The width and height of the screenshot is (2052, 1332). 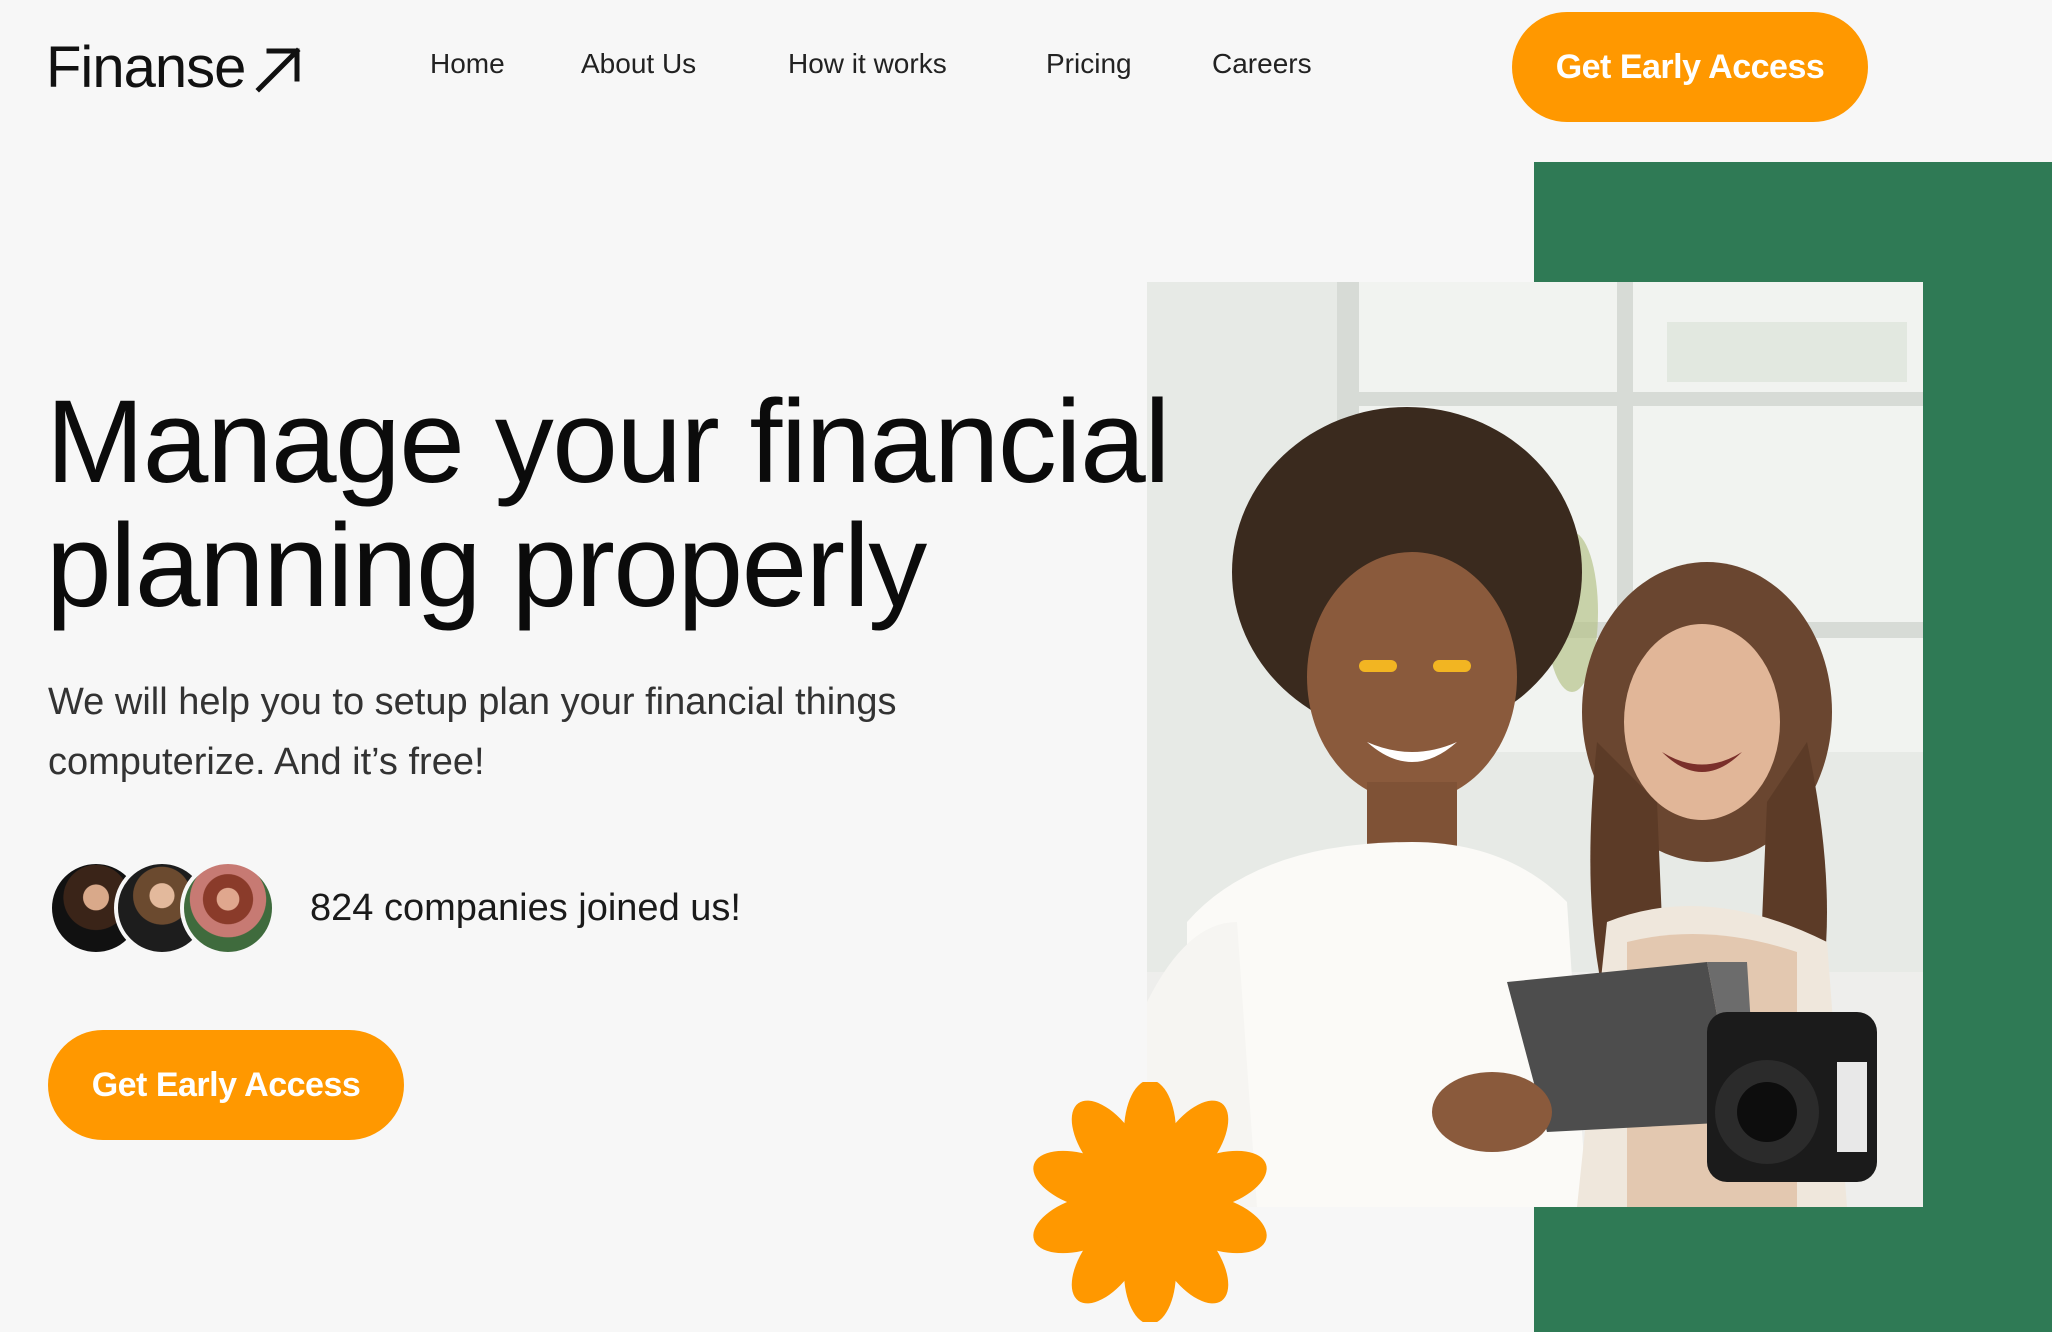 I want to click on avatar-group, so click(x=162, y=908).